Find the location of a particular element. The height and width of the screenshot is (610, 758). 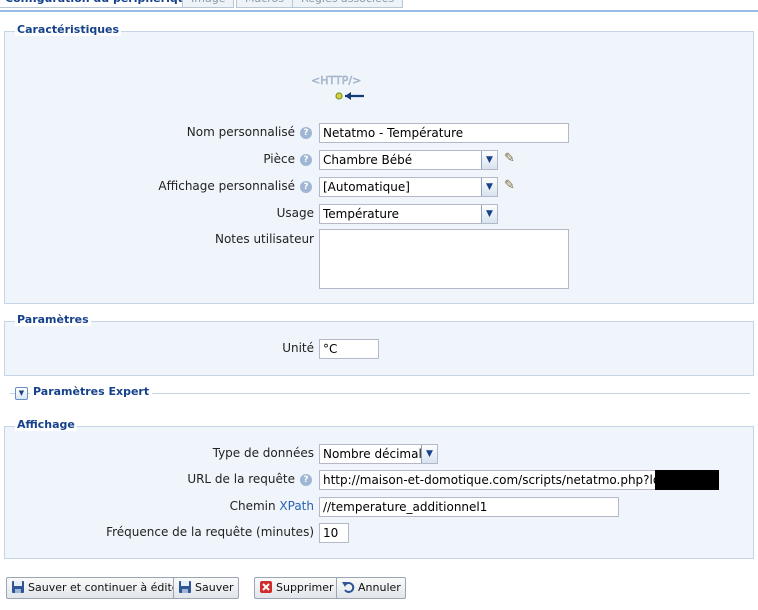

label-unite: Unité is located at coordinates (298, 348).